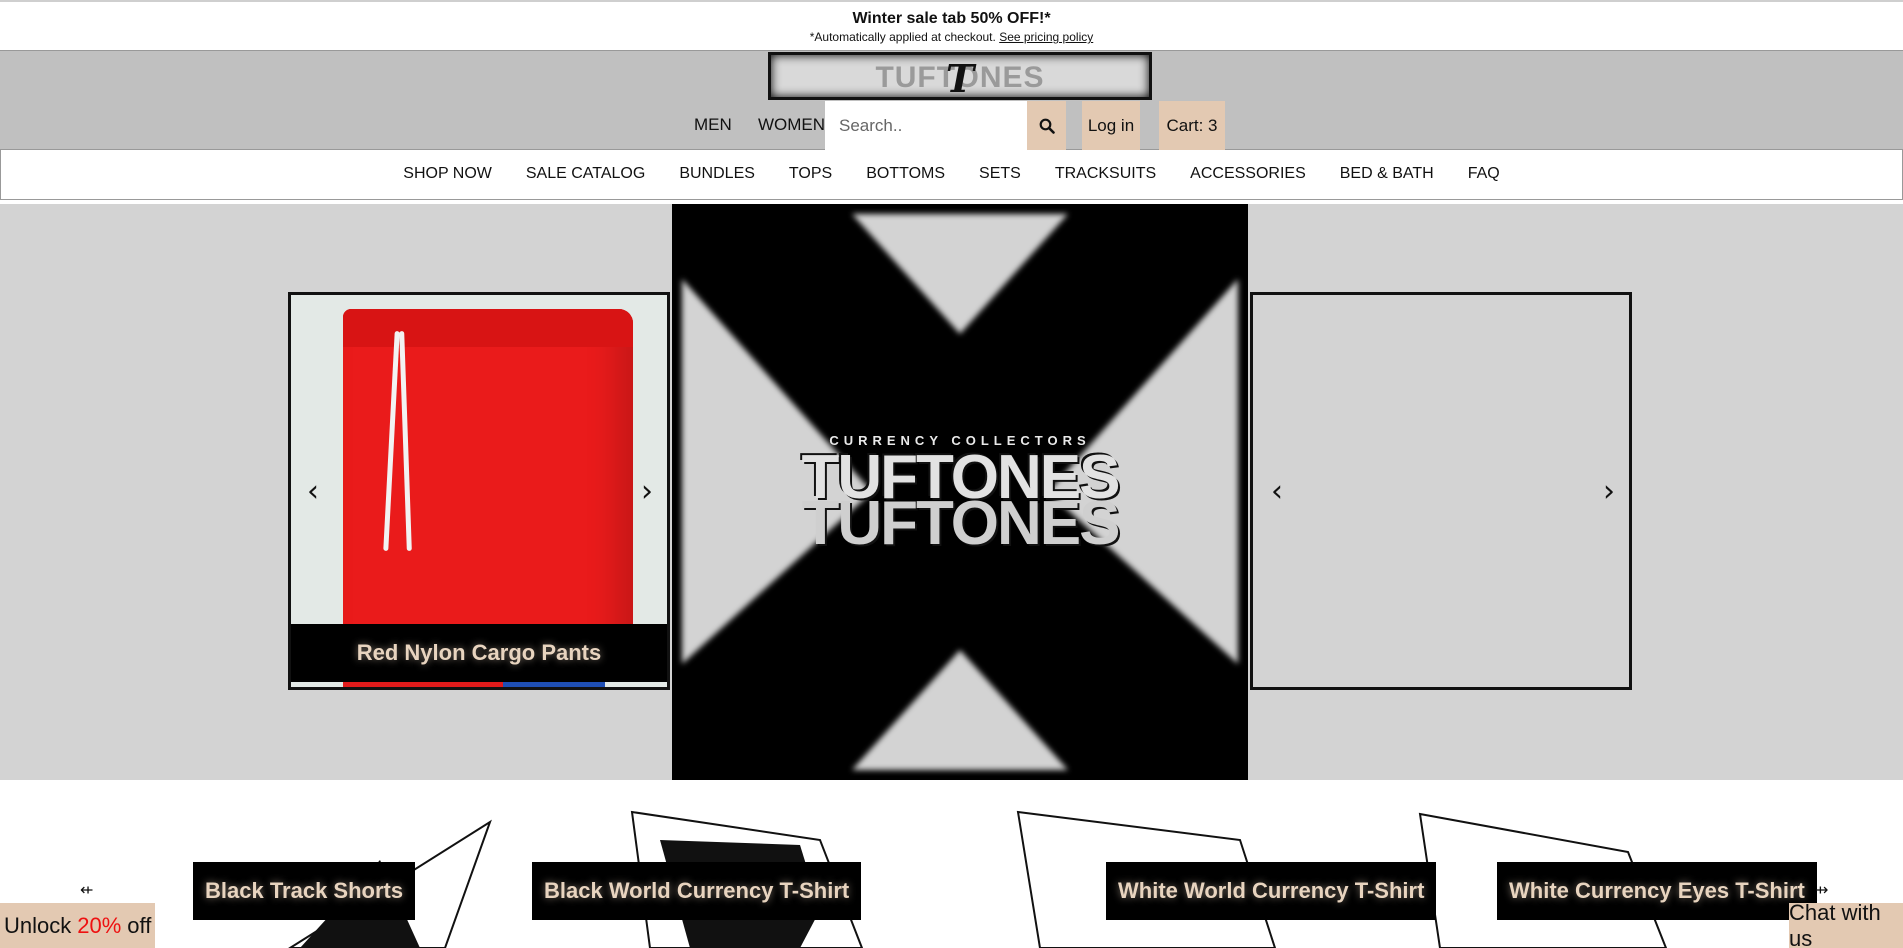 The image size is (1903, 948). I want to click on promo-post: off, so click(139, 925).